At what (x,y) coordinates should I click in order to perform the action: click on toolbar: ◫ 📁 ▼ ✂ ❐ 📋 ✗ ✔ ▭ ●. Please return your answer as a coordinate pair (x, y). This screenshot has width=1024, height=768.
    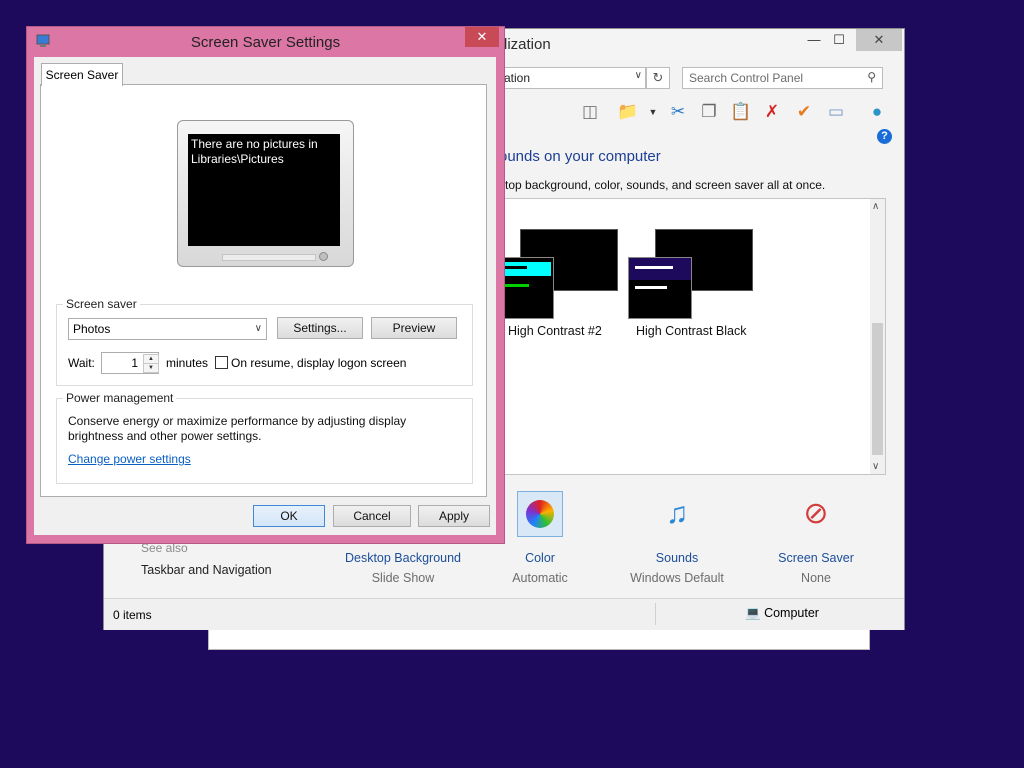
    Looking at the image, I should click on (699, 111).